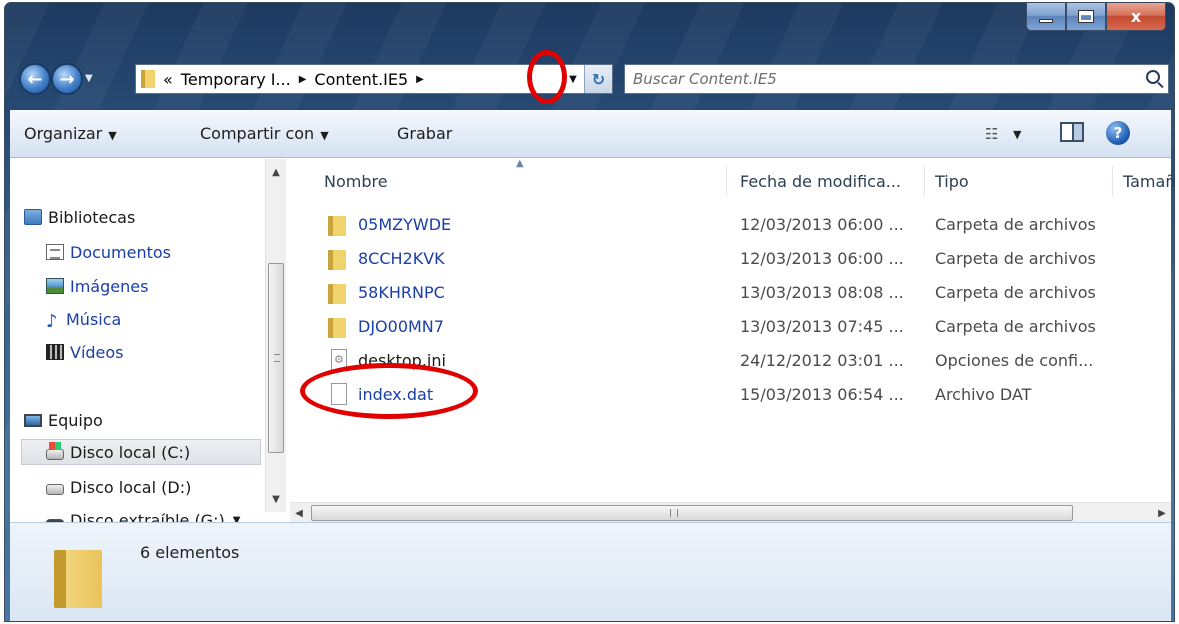 This screenshot has height=624, width=1179. I want to click on file-name: index.dat, so click(395, 394).